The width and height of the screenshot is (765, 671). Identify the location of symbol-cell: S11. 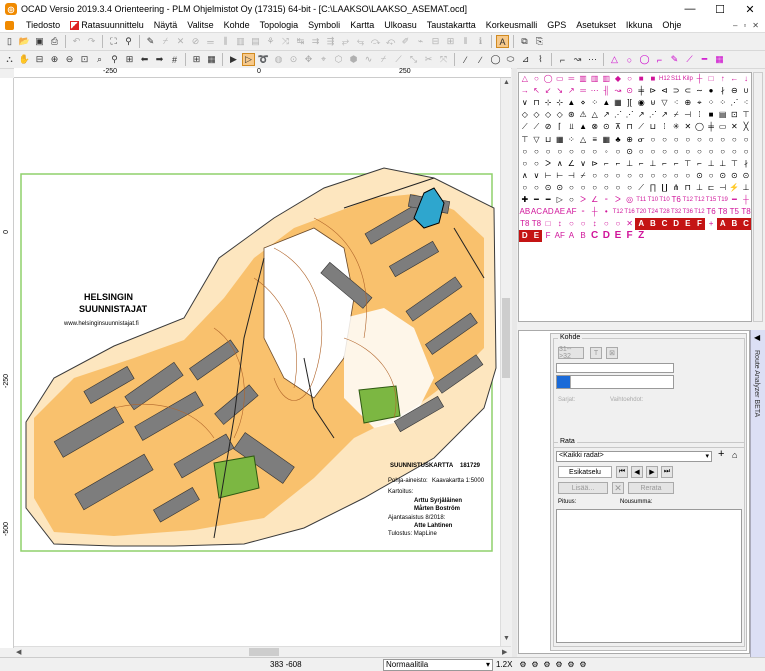
(676, 79).